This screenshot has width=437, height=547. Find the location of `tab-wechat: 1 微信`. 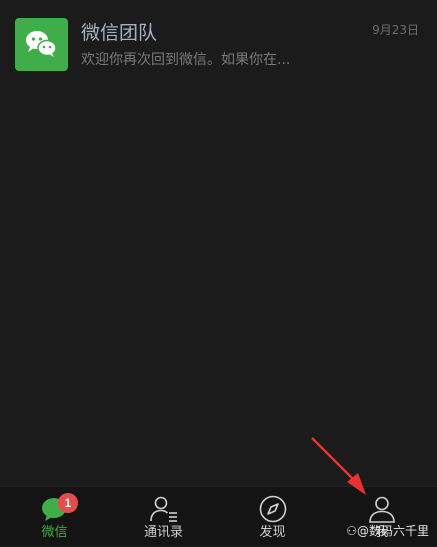

tab-wechat: 1 微信 is located at coordinates (54, 517).